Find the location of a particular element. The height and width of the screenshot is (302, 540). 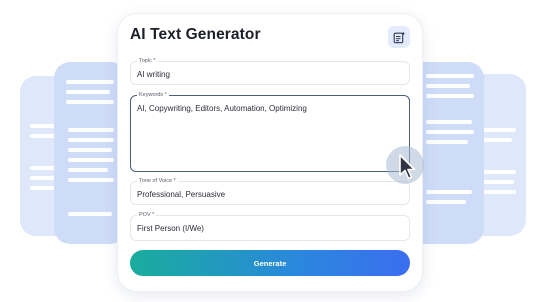

topic-input: AI writing is located at coordinates (153, 74).